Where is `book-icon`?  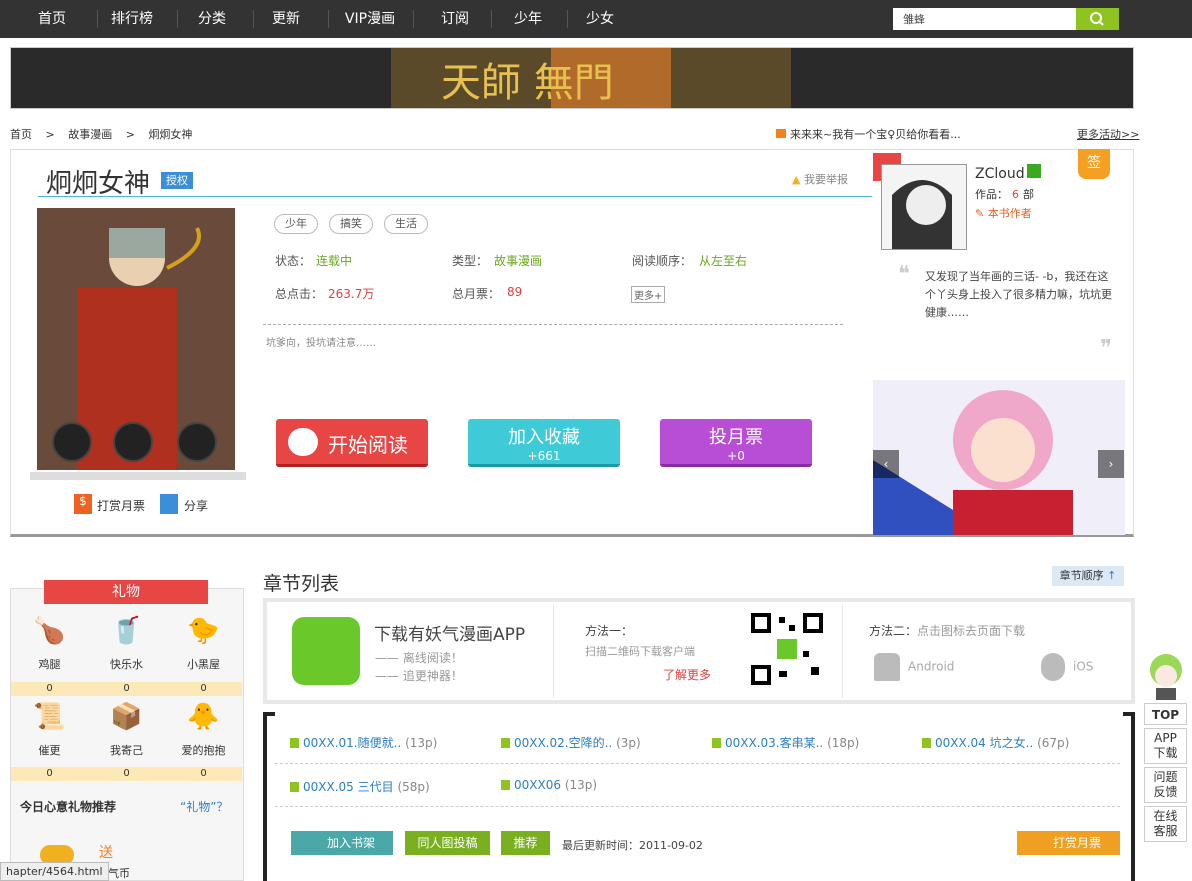
book-icon is located at coordinates (303, 442).